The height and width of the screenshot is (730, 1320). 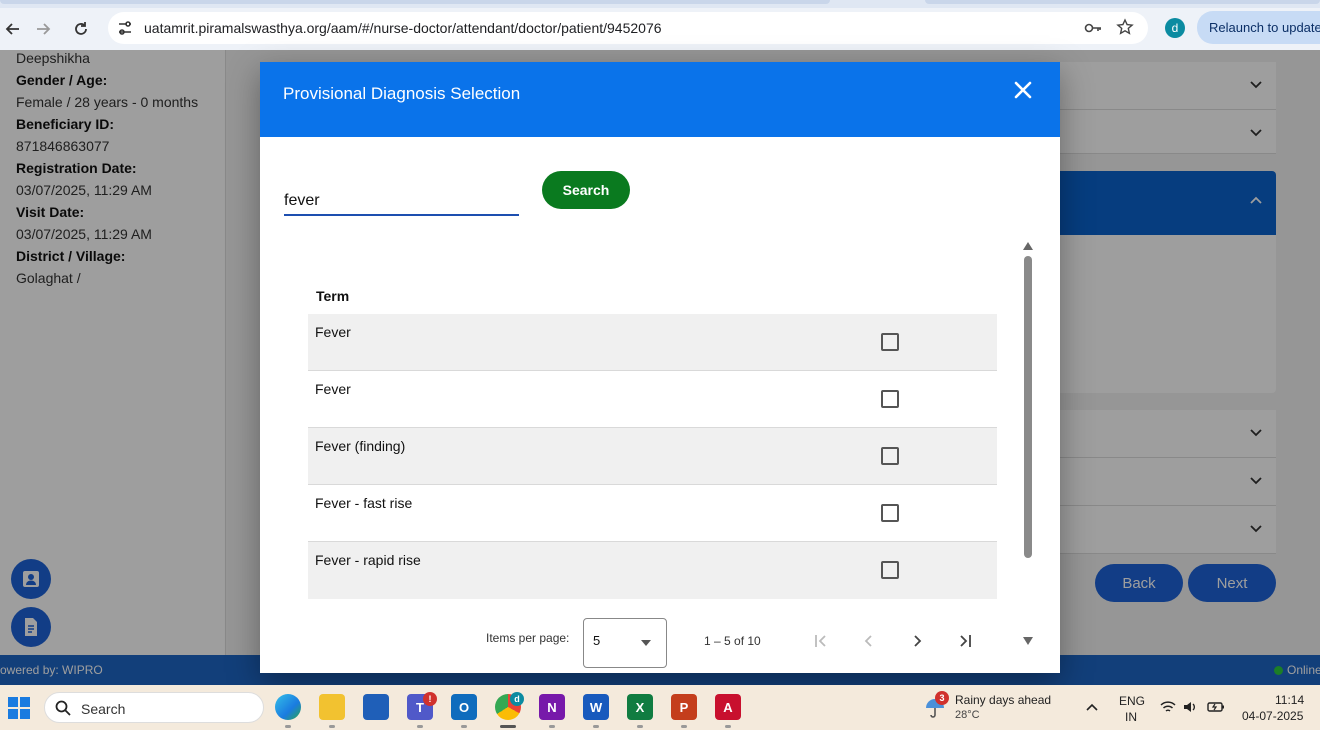 I want to click on chevron-up-icon, so click(x=1092, y=707).